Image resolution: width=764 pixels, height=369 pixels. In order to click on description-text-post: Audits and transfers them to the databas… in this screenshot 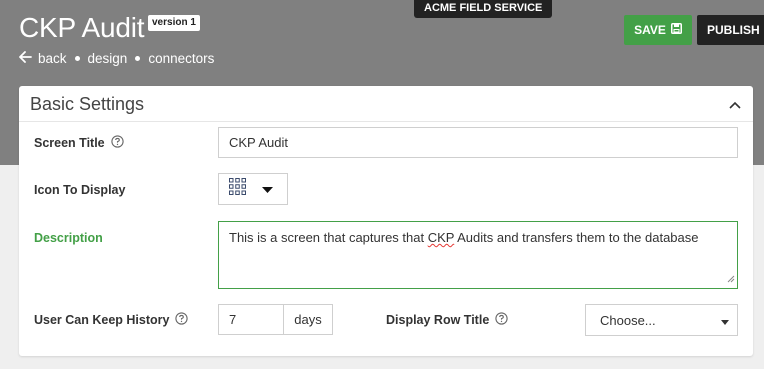, I will do `click(576, 237)`.